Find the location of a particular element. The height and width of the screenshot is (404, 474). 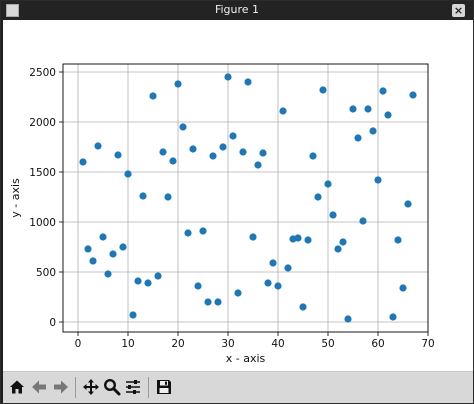

zoom-icon is located at coordinates (112, 387).